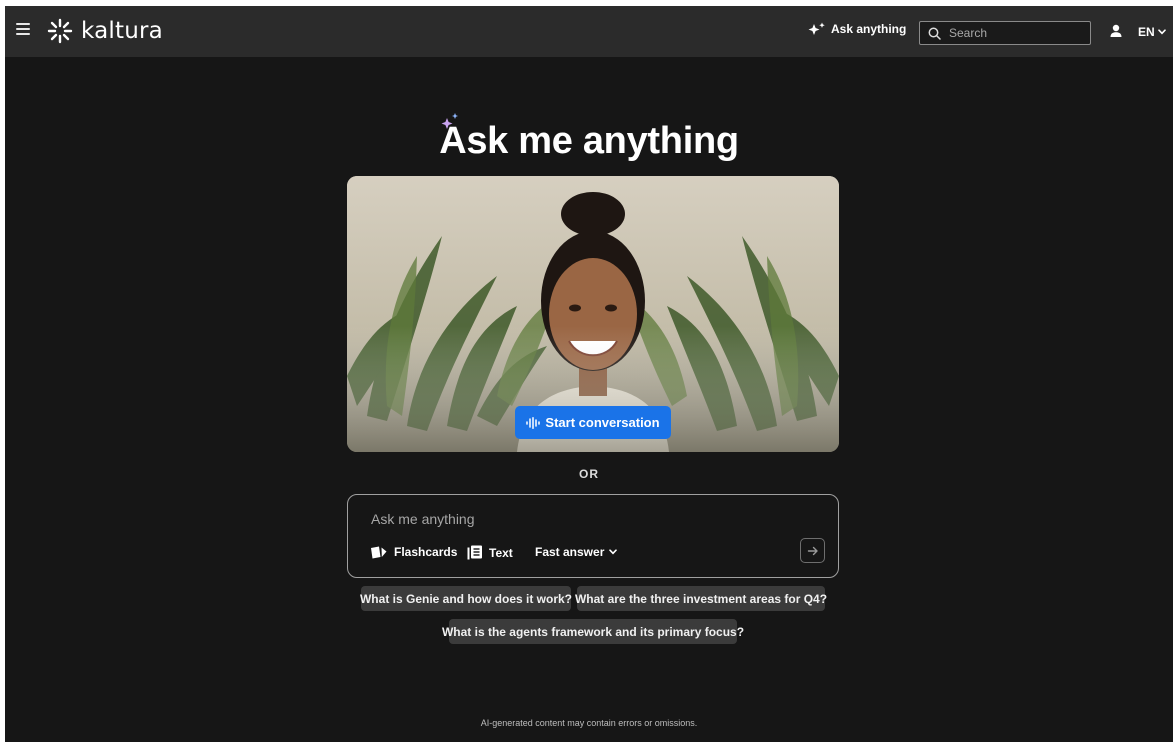 This screenshot has width=1174, height=742. I want to click on text-label: Text, so click(501, 552).